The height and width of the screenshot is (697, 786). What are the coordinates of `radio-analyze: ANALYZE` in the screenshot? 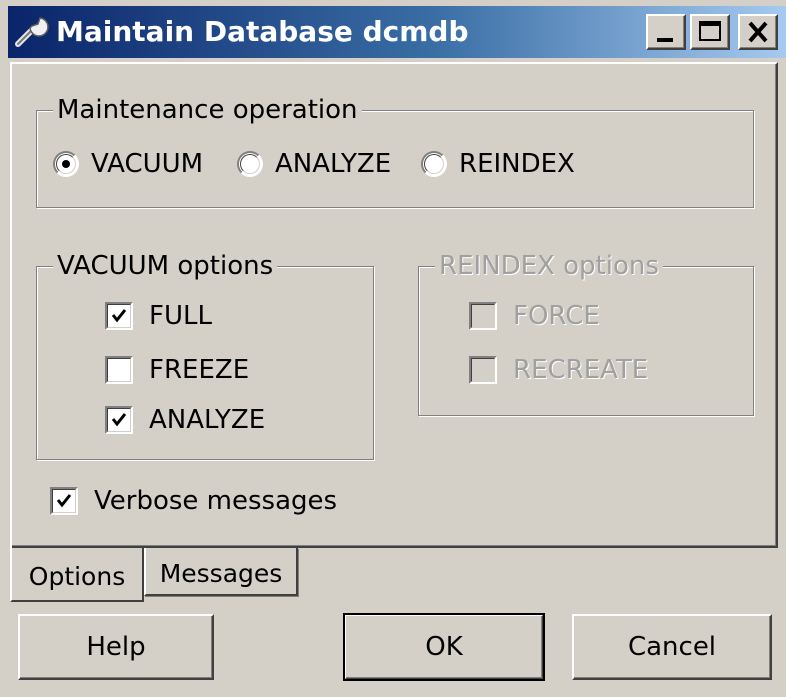 It's located at (314, 164).